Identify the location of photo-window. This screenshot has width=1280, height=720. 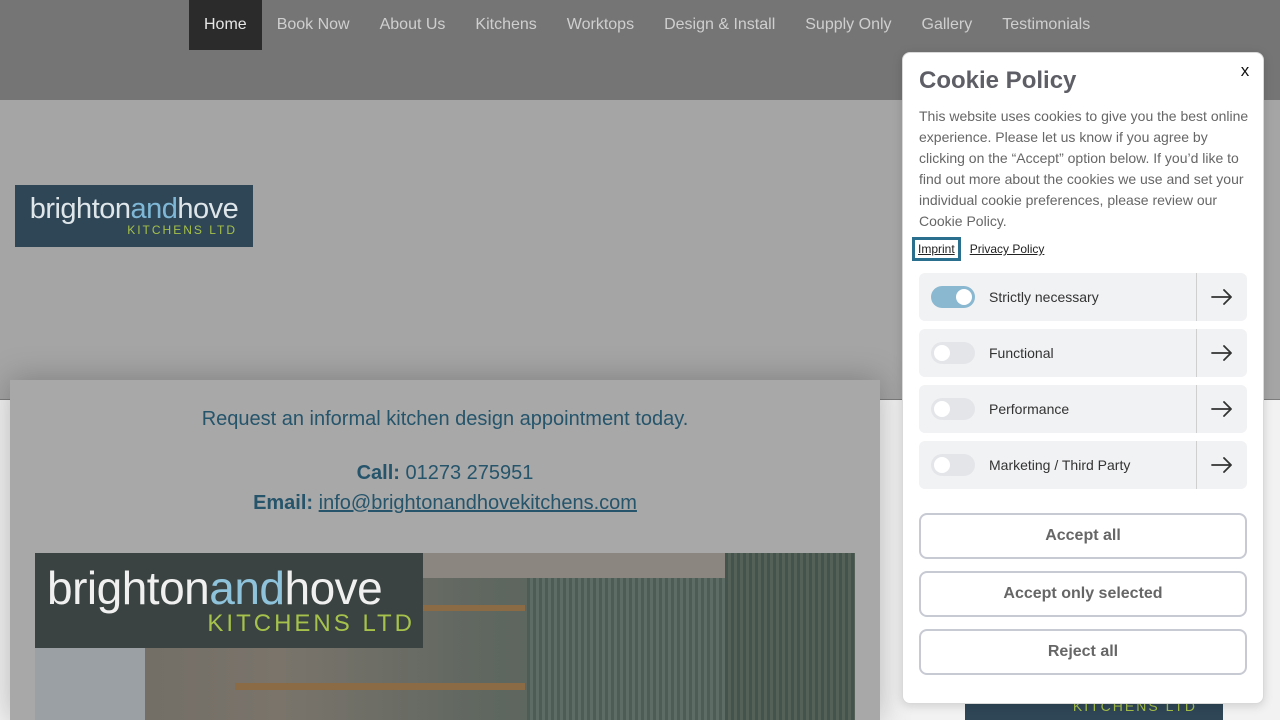
(90, 684).